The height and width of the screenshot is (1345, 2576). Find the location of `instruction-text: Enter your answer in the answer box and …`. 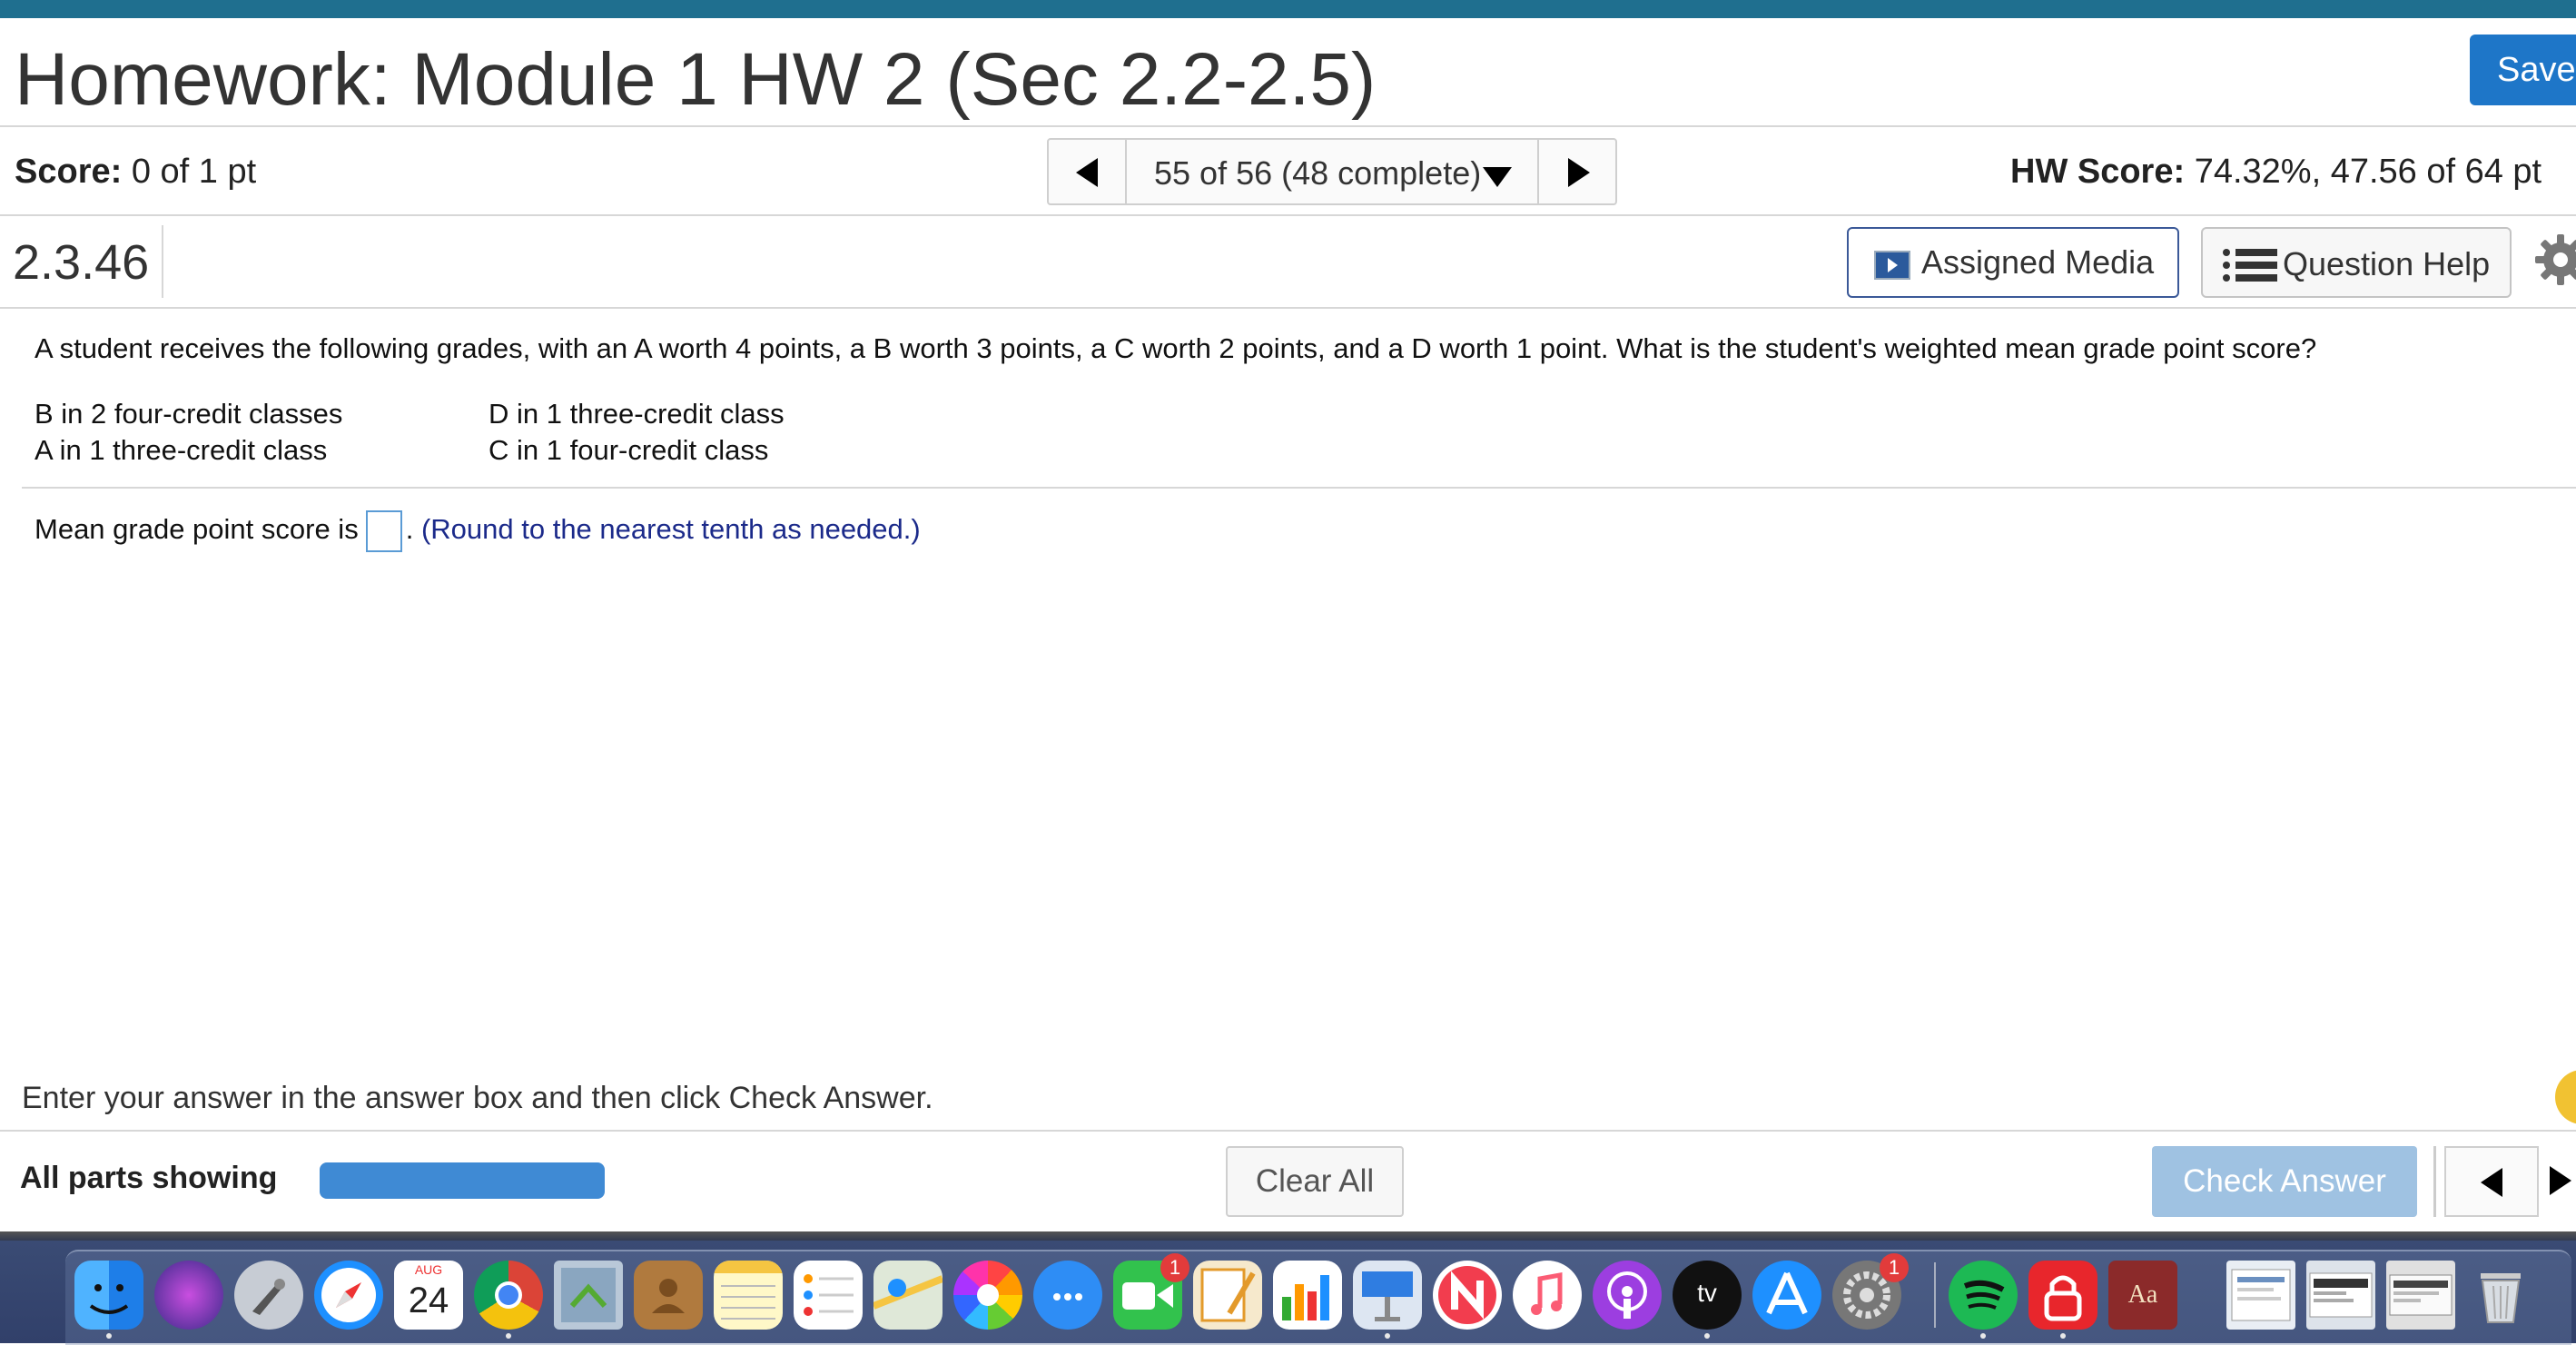

instruction-text: Enter your answer in the answer box and … is located at coordinates (478, 1098).